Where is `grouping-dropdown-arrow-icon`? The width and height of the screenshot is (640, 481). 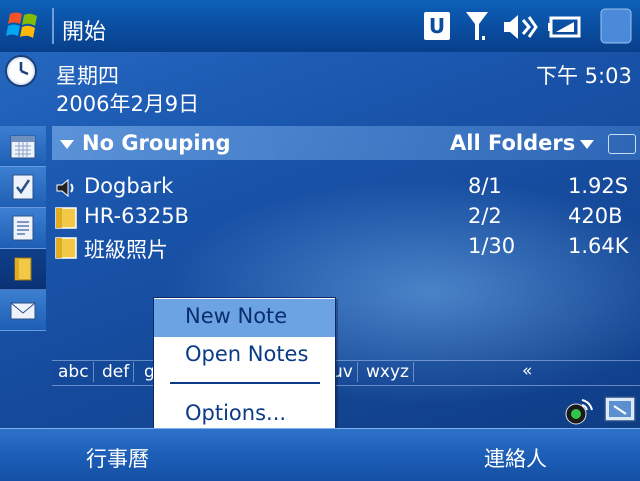
grouping-dropdown-arrow-icon is located at coordinates (67, 144).